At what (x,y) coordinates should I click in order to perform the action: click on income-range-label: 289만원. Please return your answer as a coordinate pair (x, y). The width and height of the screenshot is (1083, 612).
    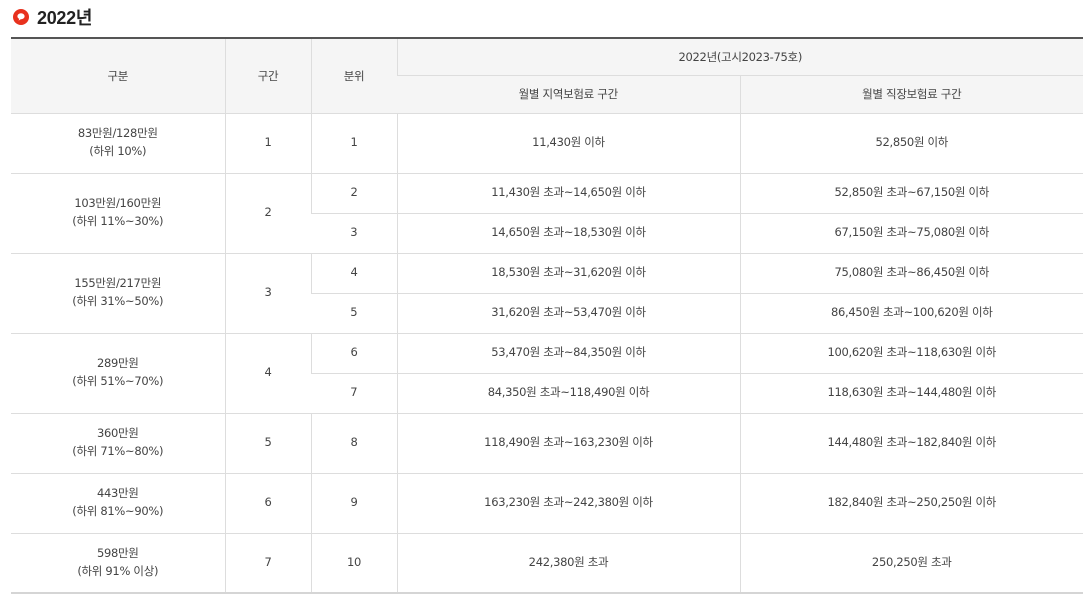
    Looking at the image, I should click on (117, 363).